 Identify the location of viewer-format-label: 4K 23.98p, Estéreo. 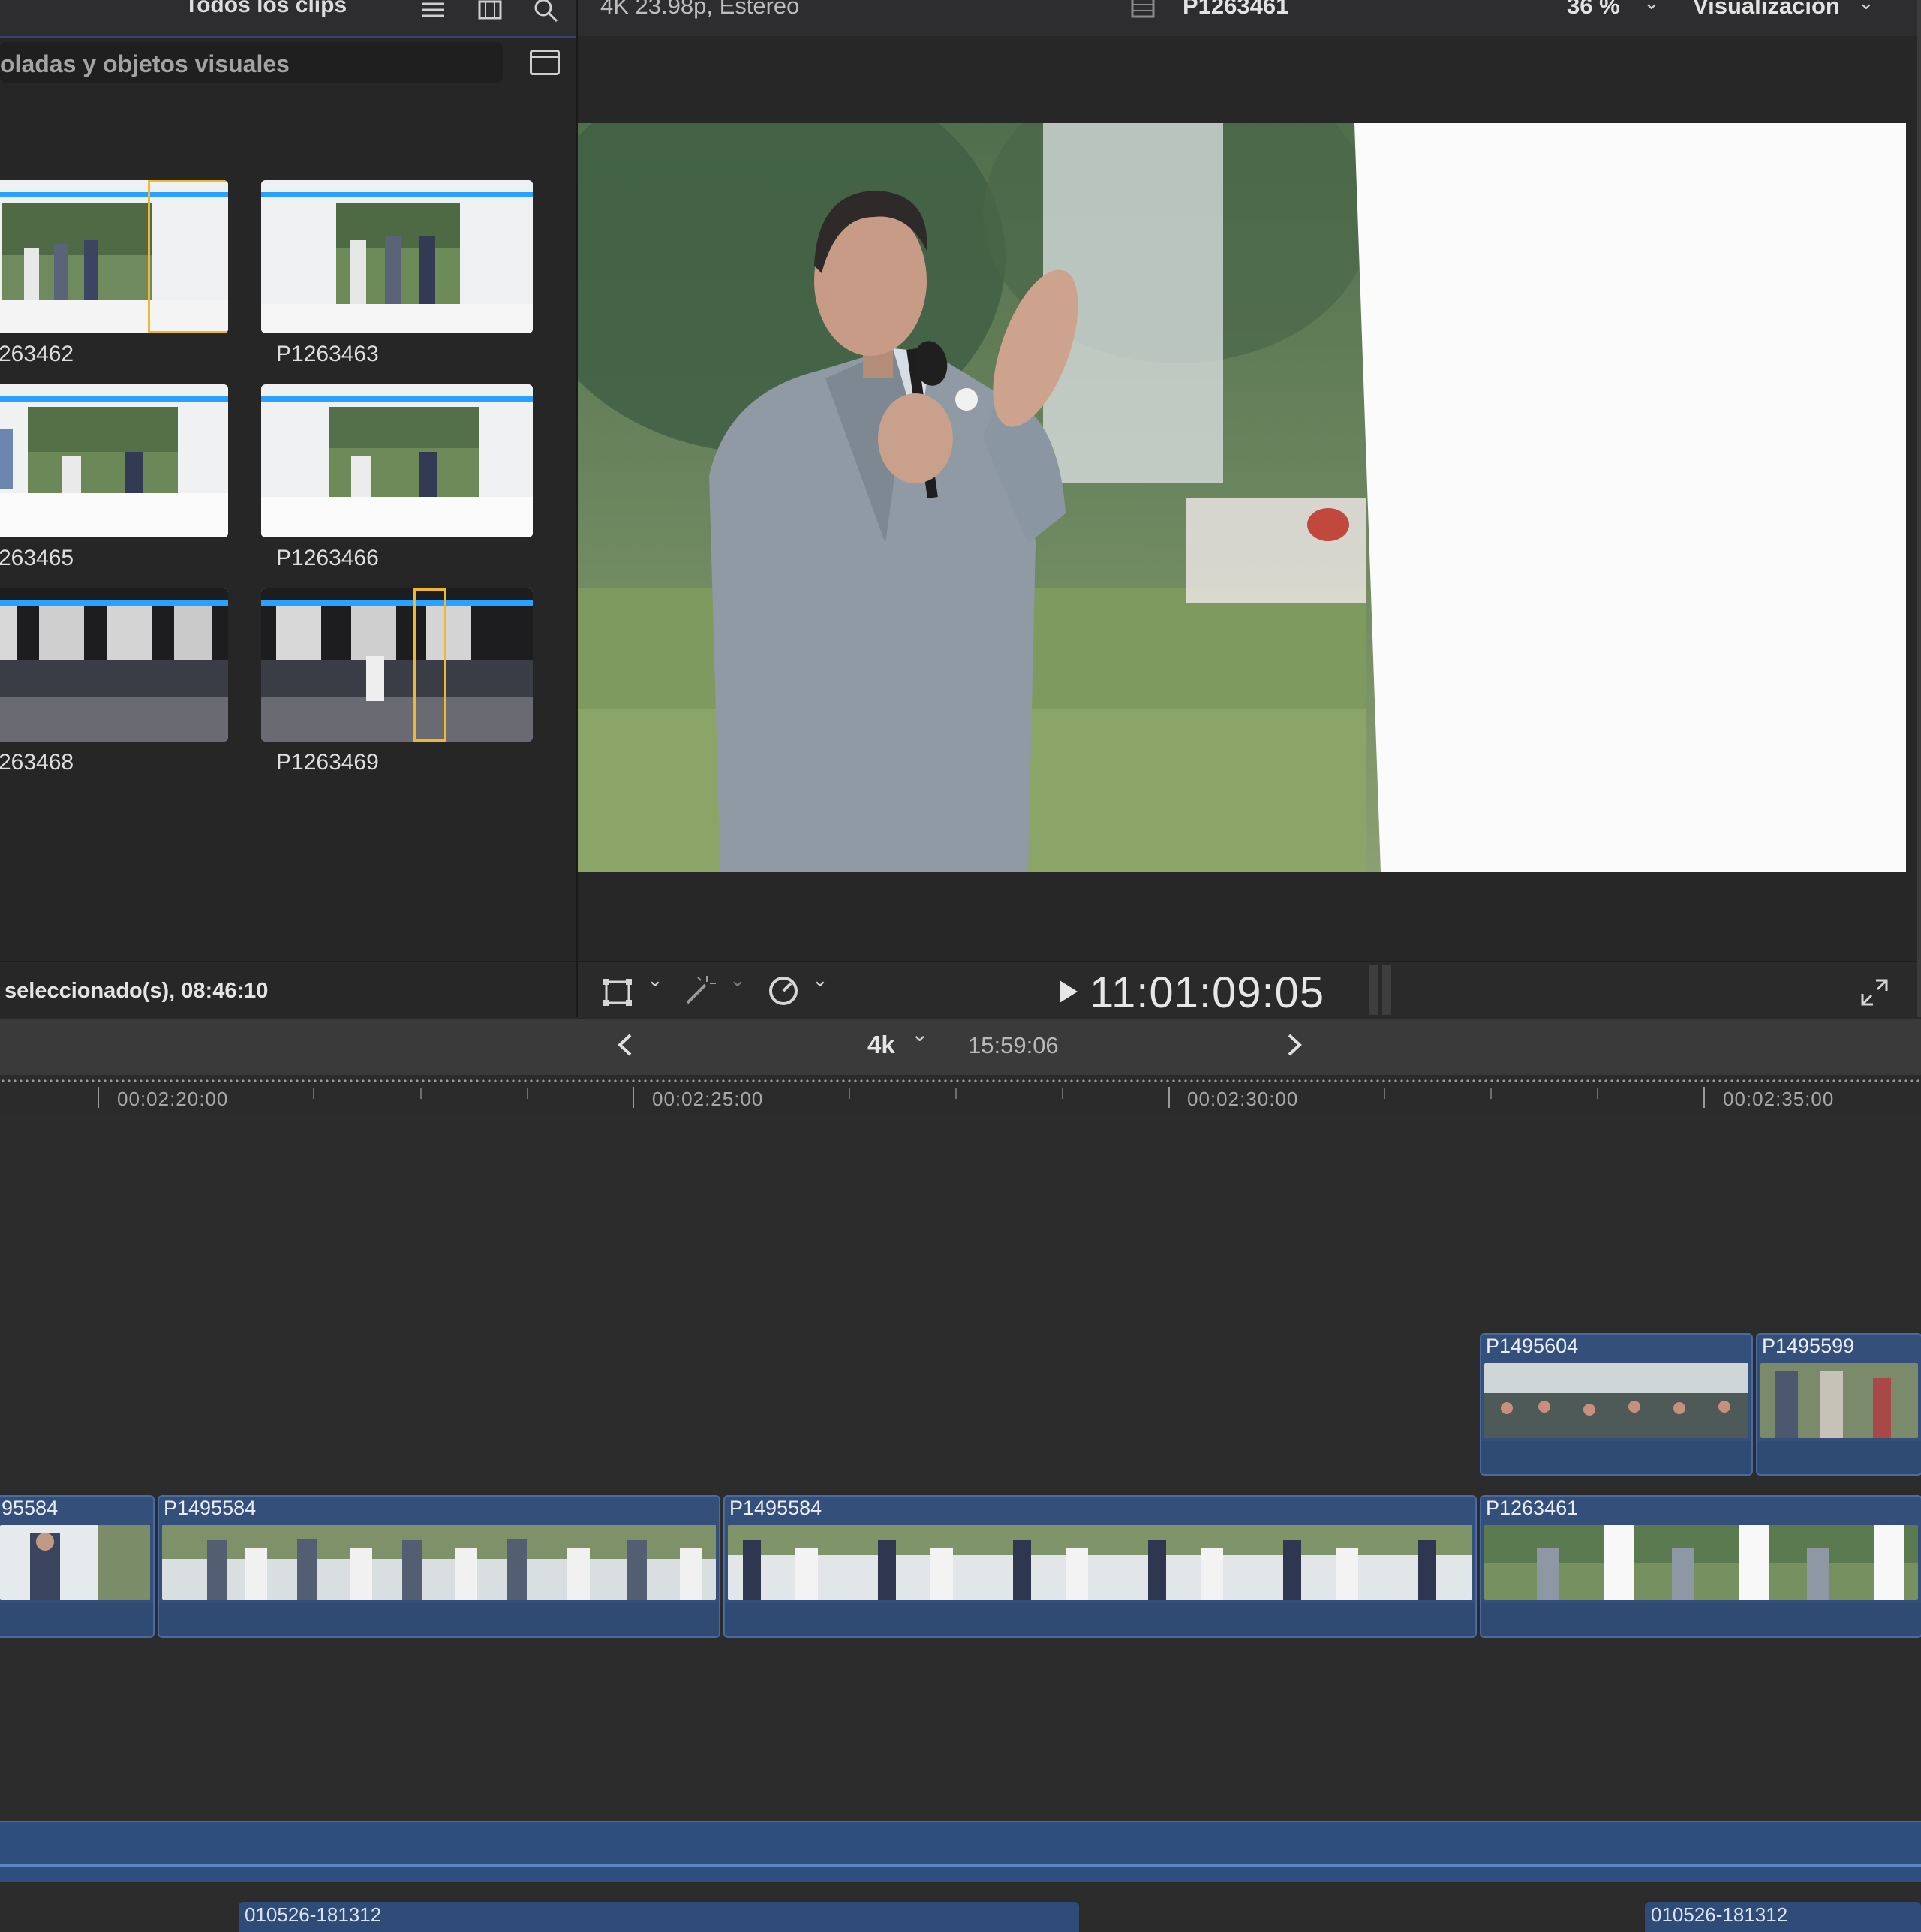
(700, 9).